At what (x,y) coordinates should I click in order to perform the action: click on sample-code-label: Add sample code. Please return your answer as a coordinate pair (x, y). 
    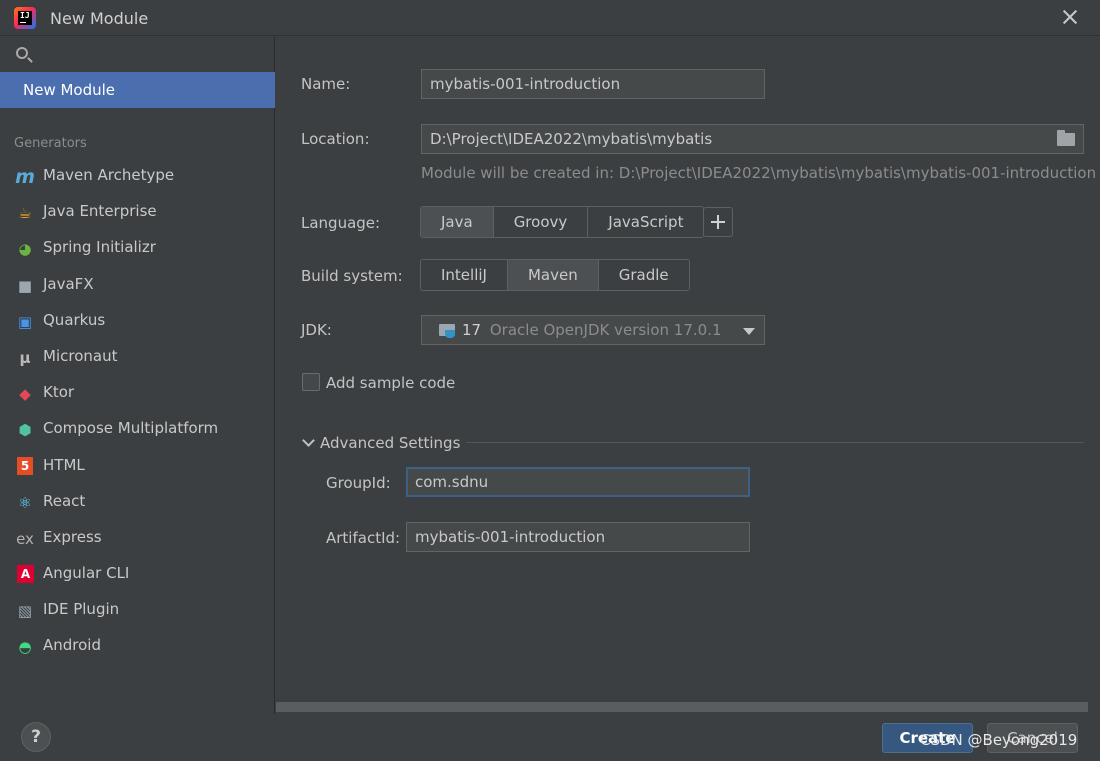
    Looking at the image, I should click on (391, 383).